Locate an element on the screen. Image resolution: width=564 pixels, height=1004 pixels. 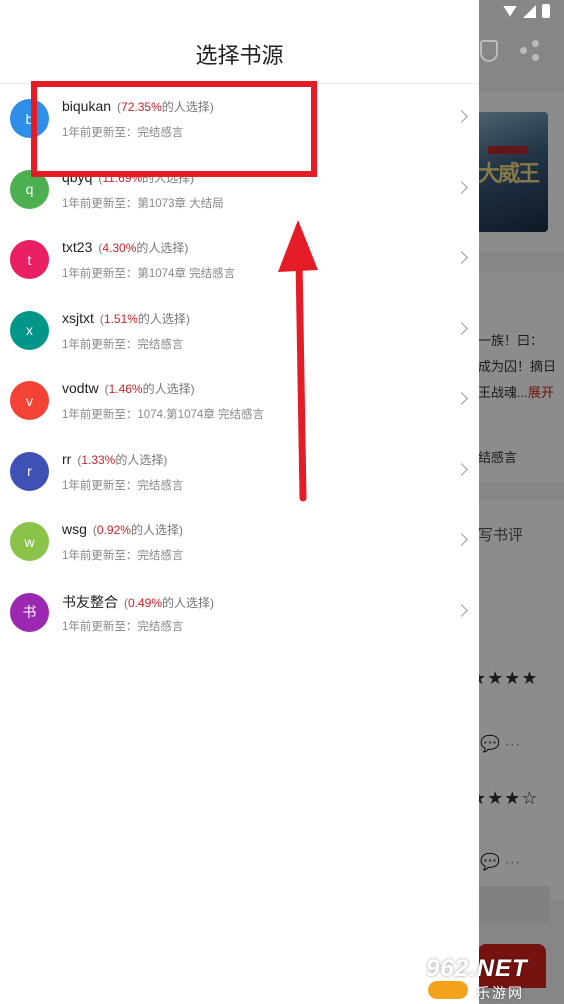
source-share: (0.49%的人选择) is located at coordinates (169, 603).